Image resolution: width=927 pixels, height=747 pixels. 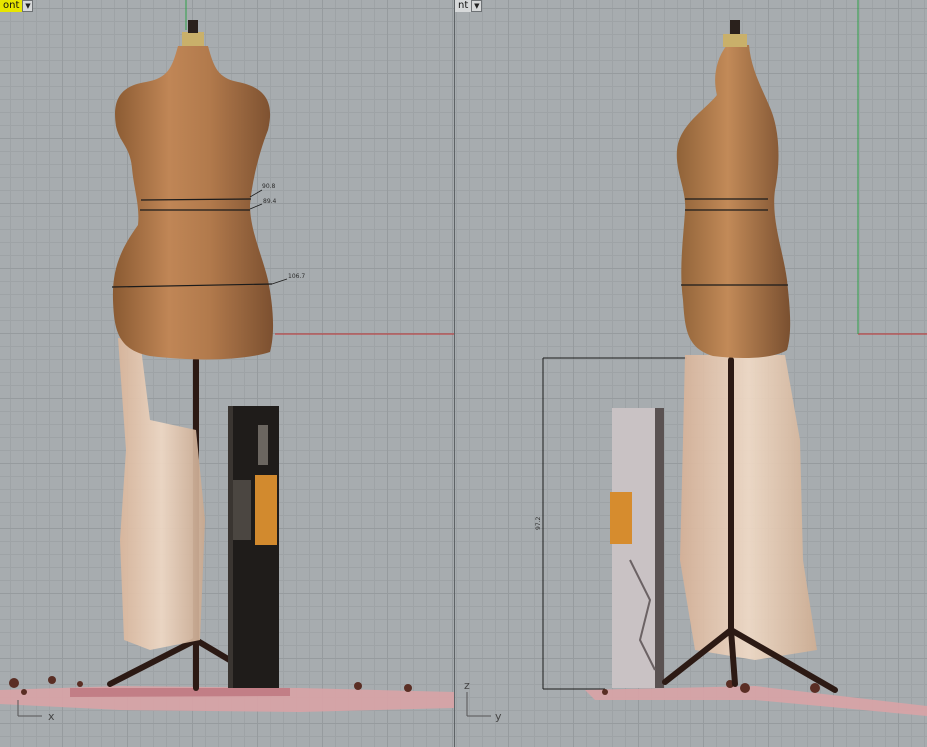 I want to click on axis-label-y: y, so click(x=498, y=716).